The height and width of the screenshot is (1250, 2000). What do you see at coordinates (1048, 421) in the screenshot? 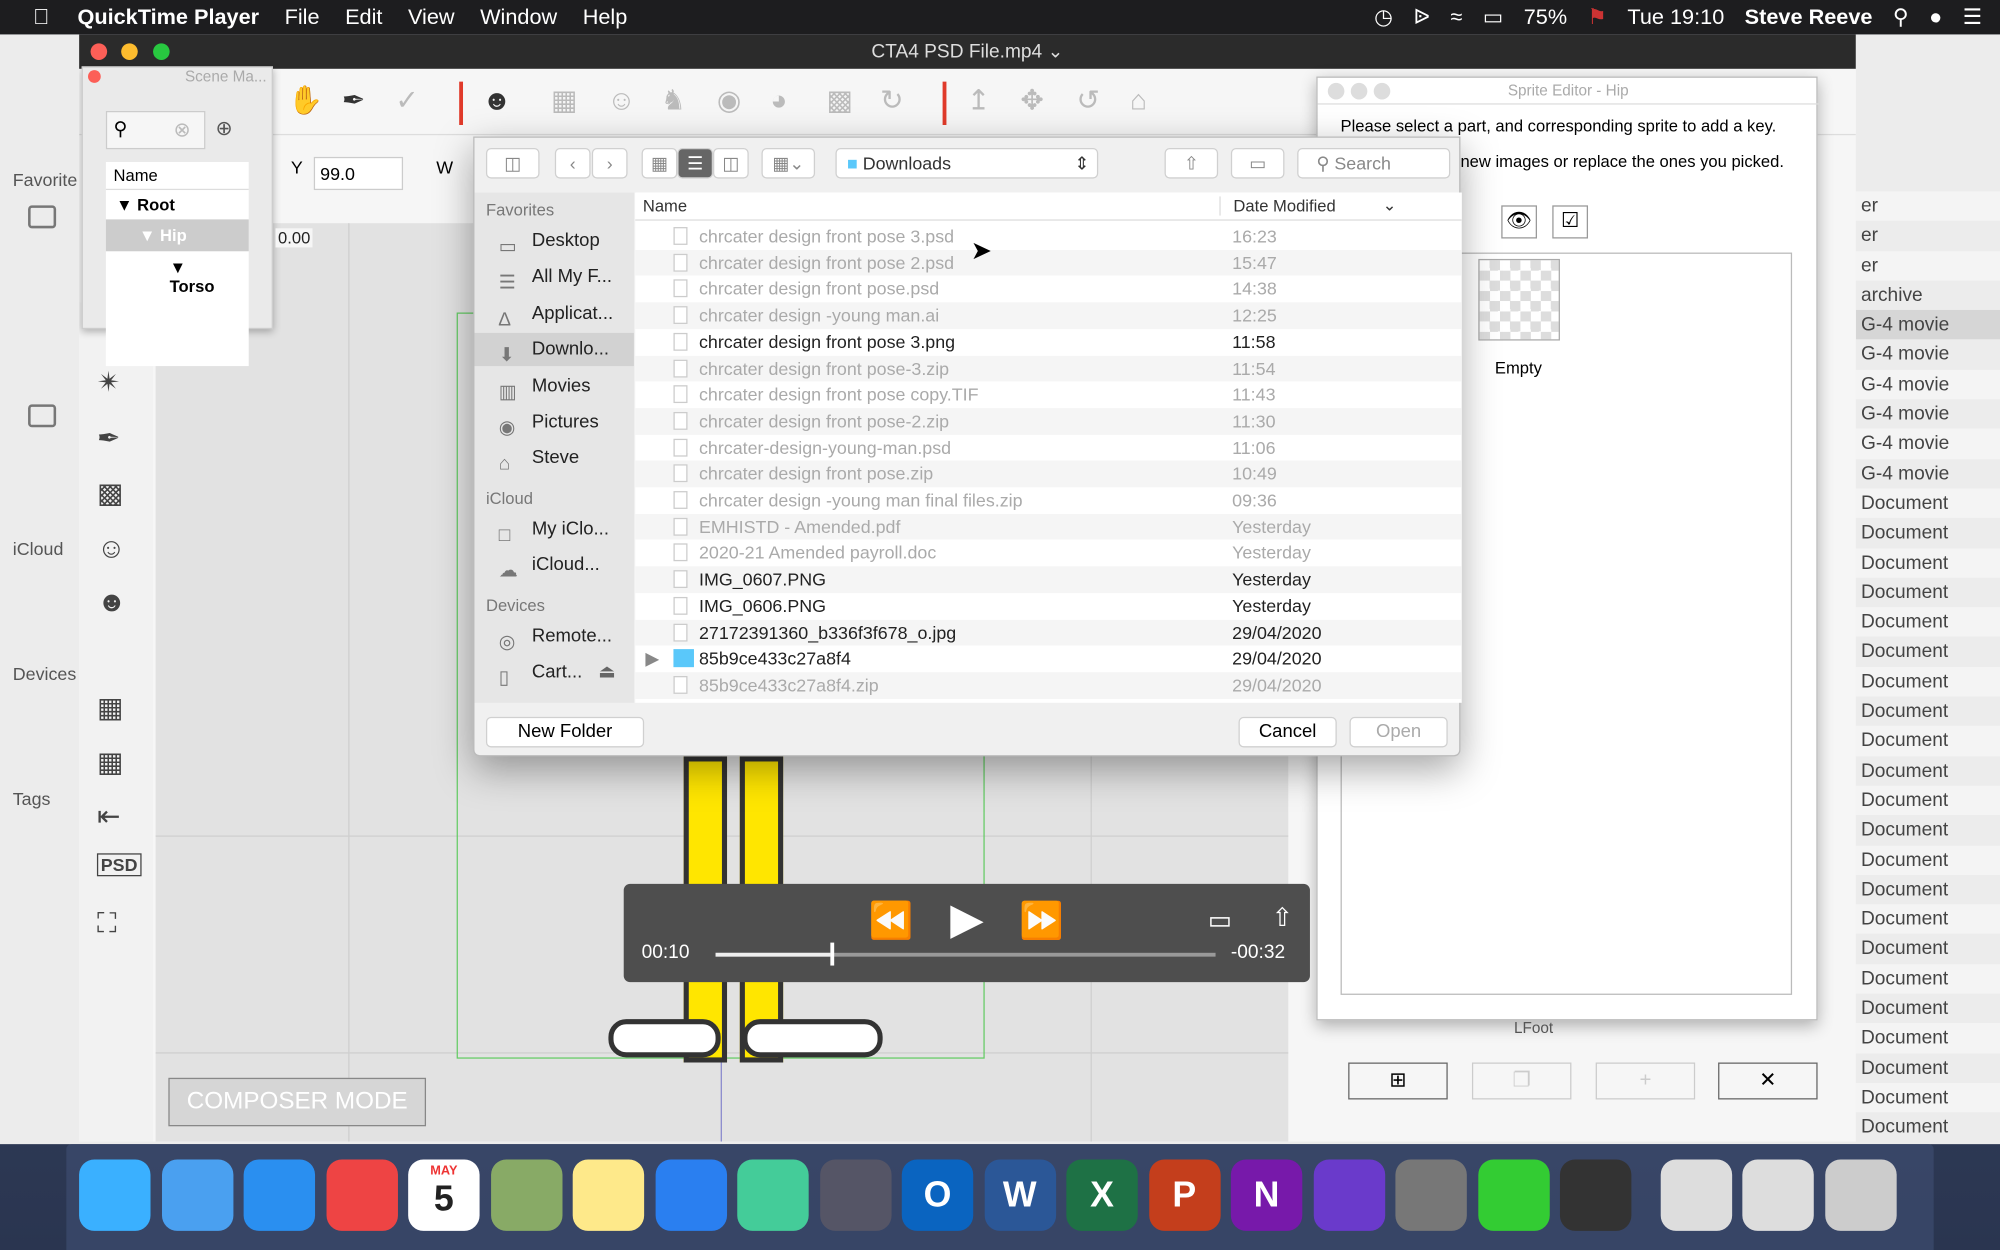
I see `file-row: chrcater design front pose-2.zip 11:30` at bounding box center [1048, 421].